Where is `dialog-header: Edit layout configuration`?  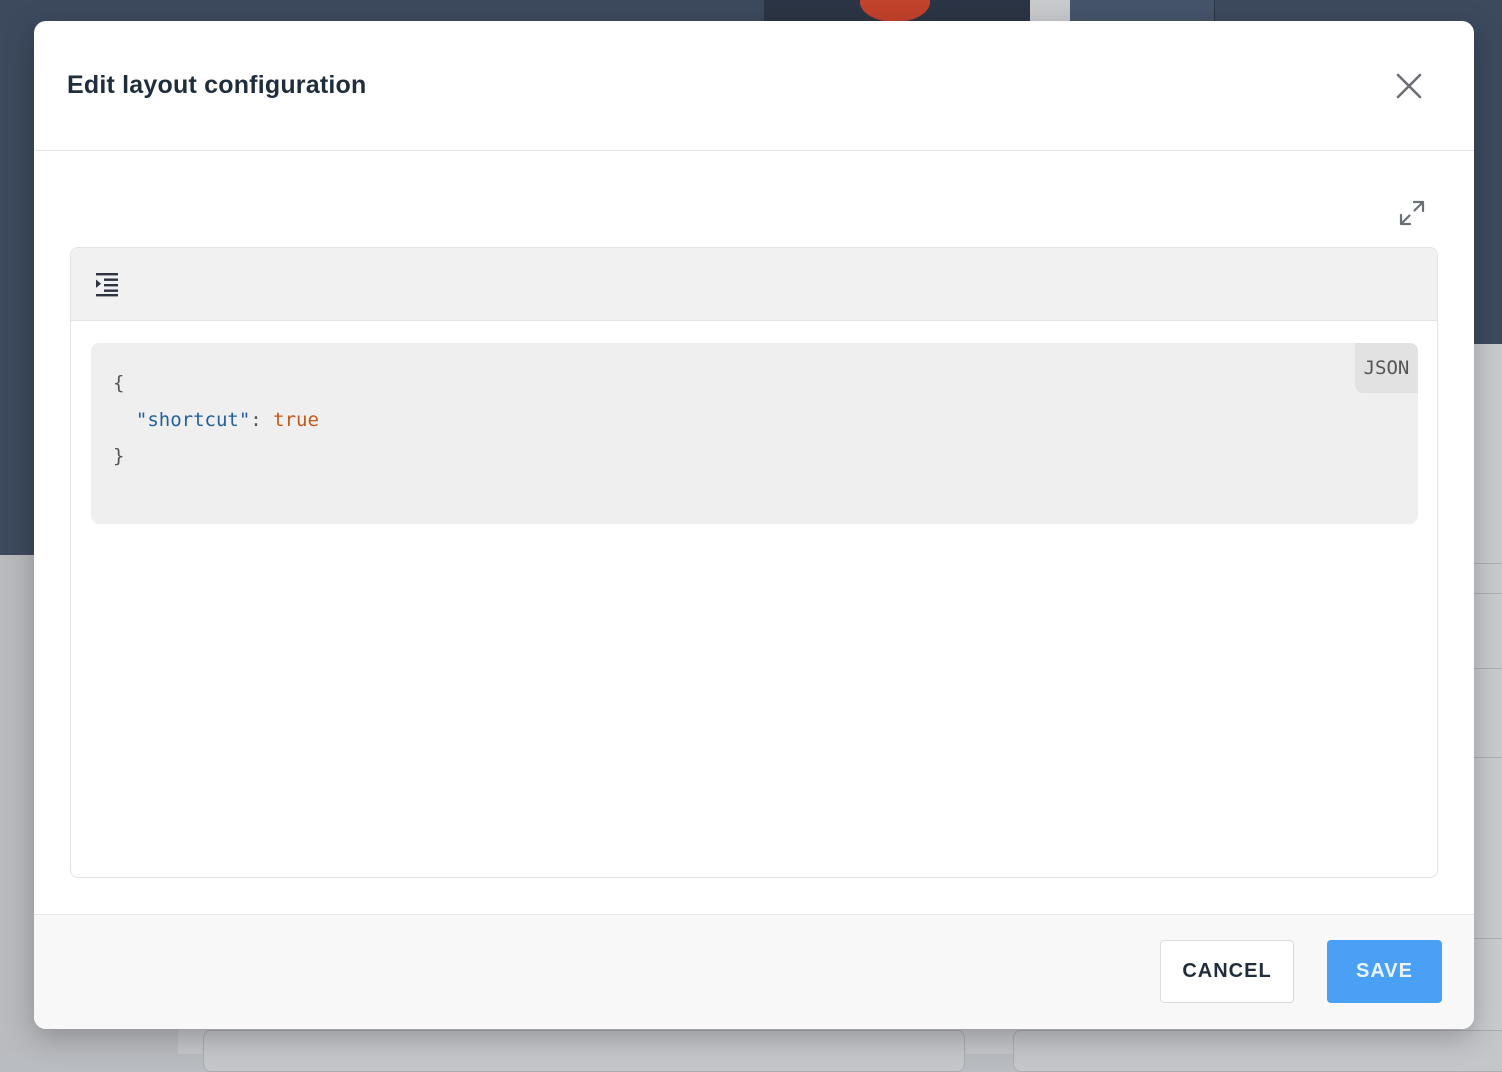
dialog-header: Edit layout configuration is located at coordinates (754, 86).